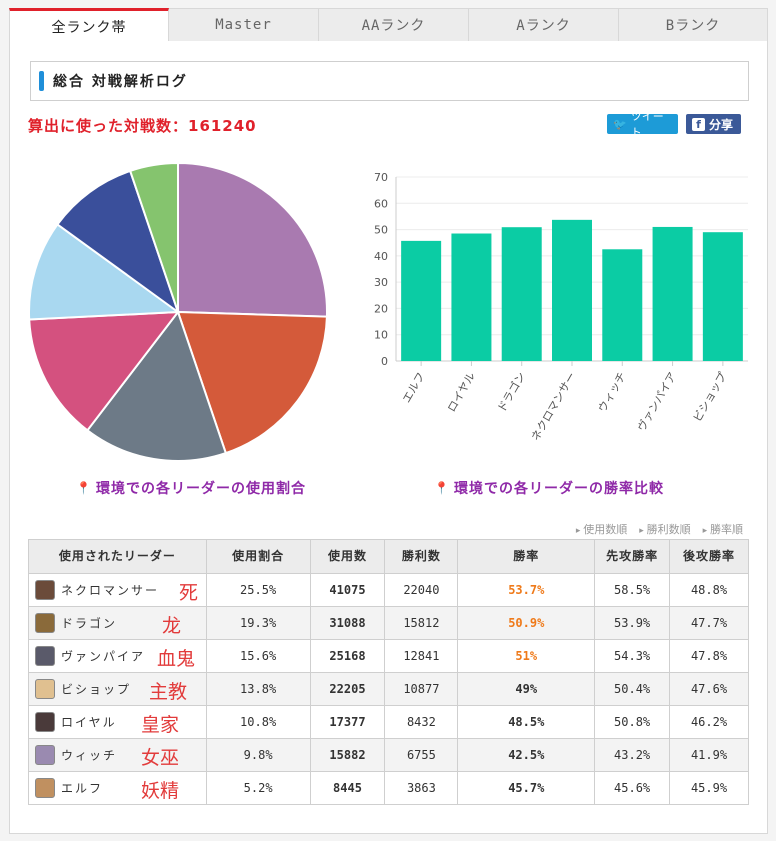 This screenshot has width=776, height=841. What do you see at coordinates (526, 656) in the screenshot?
I see `winrate-cell: 51%` at bounding box center [526, 656].